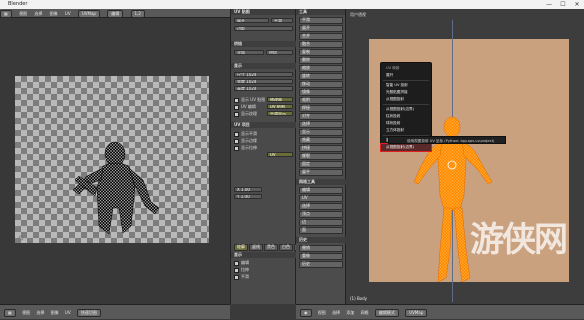  What do you see at coordinates (264, 270) in the screenshot?
I see `checkbox-stretch: 拉伸` at bounding box center [264, 270].